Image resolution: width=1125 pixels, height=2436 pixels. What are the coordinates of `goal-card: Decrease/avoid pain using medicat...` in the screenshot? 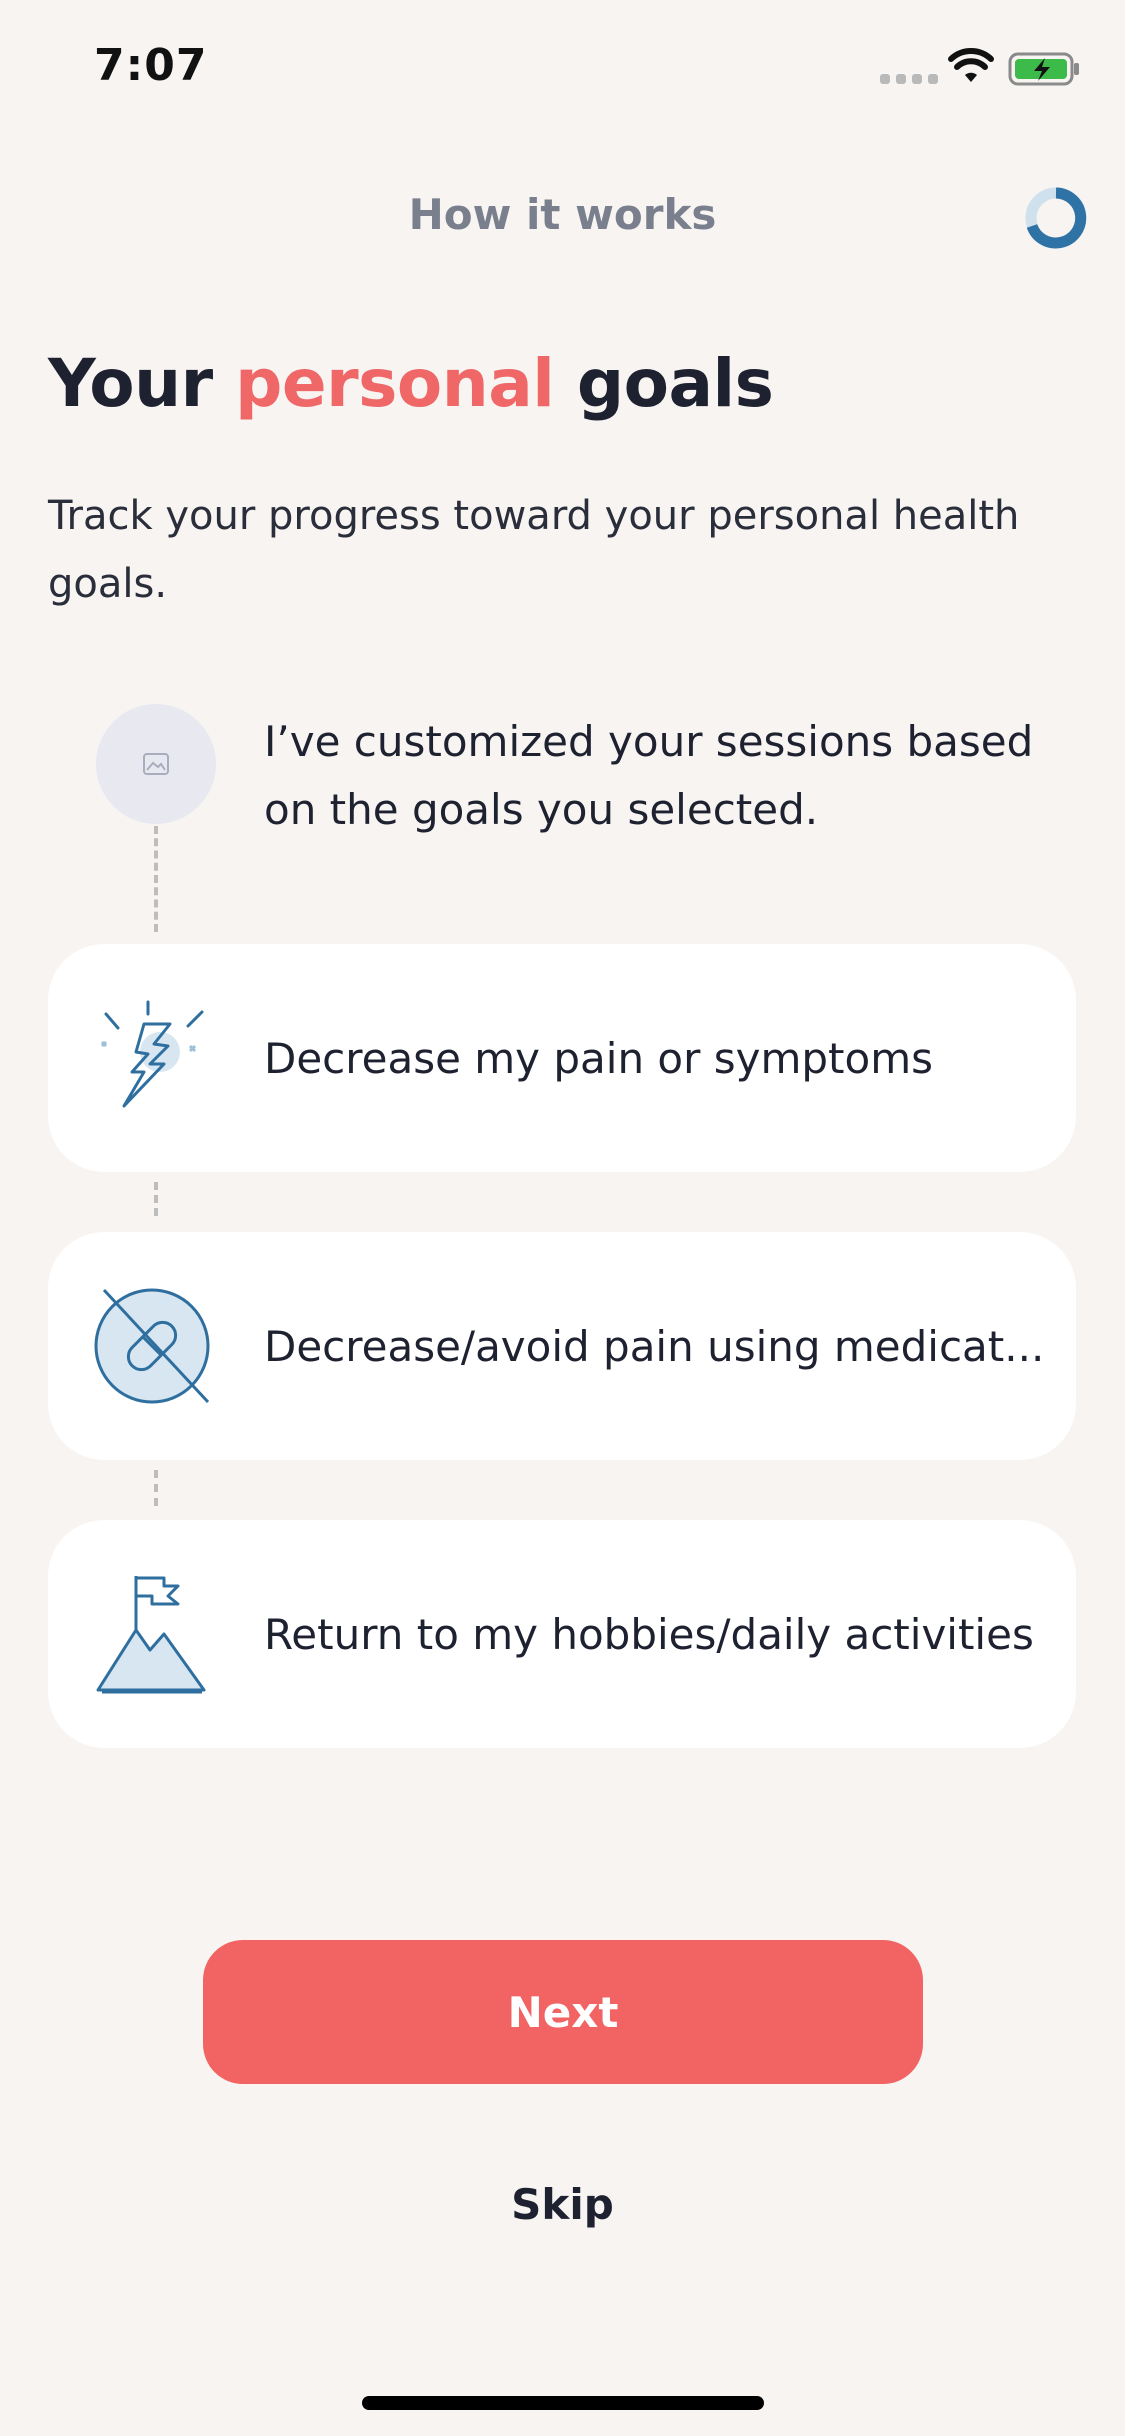 It's located at (562, 1346).